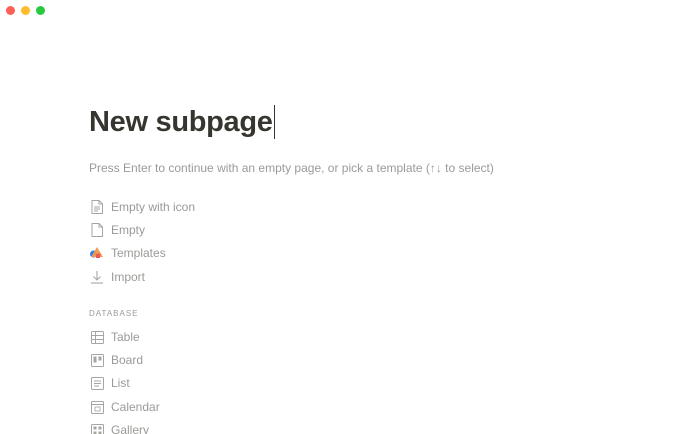  Describe the element at coordinates (97, 277) in the screenshot. I see `import-arrow-icon` at that location.